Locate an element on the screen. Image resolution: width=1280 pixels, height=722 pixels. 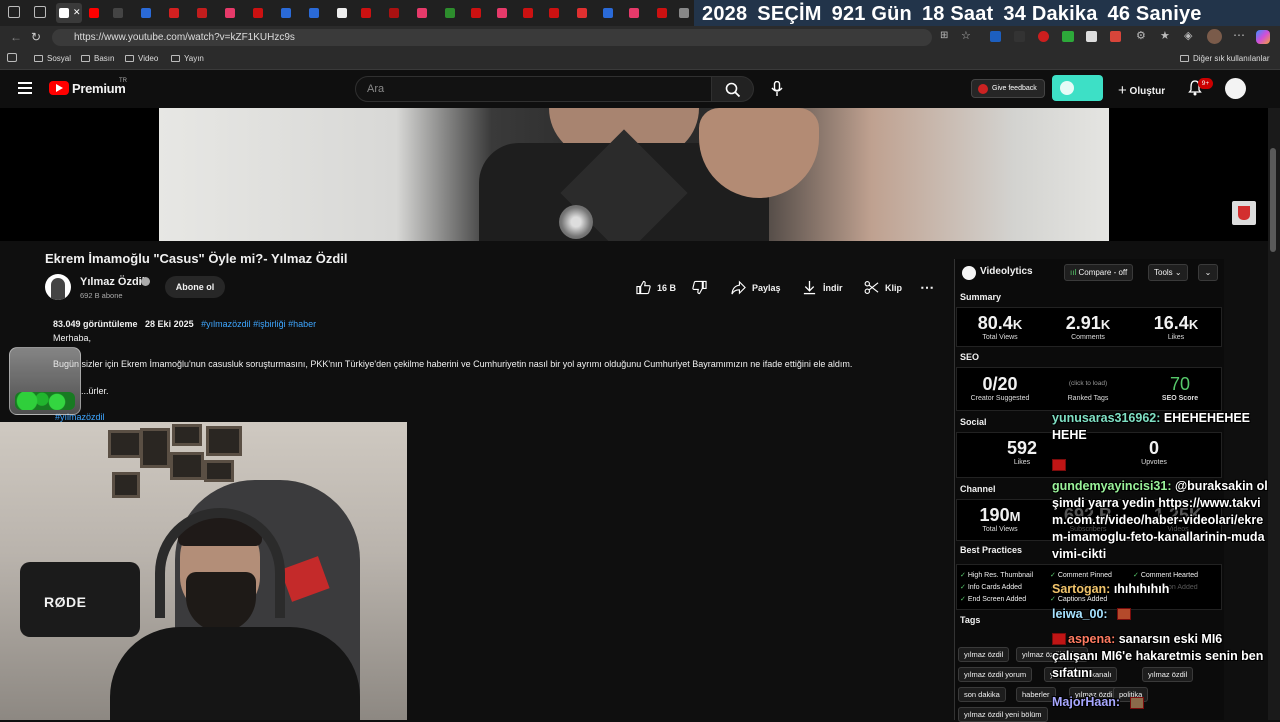
bookmark-folder-yayin: Yayın is located at coordinates (187, 58).